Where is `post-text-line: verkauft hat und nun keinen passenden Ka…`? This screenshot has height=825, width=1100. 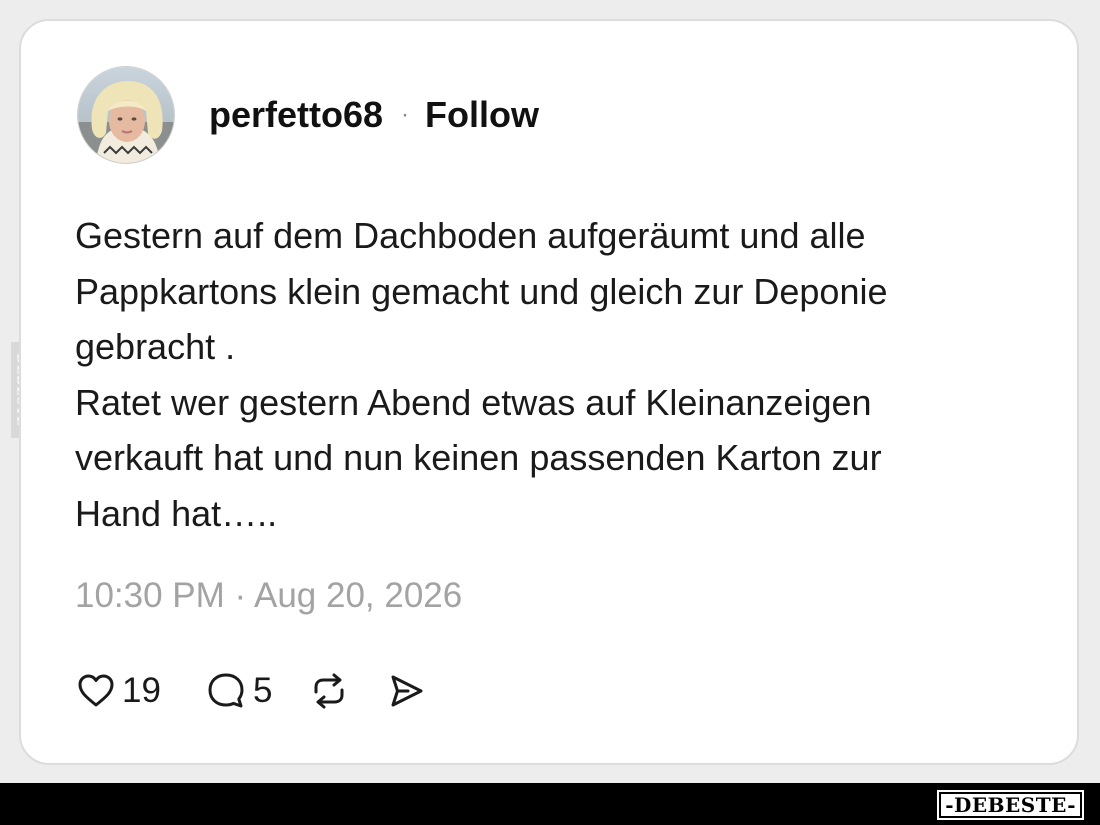
post-text-line: verkauft hat und nun keinen passenden Ka… is located at coordinates (478, 457).